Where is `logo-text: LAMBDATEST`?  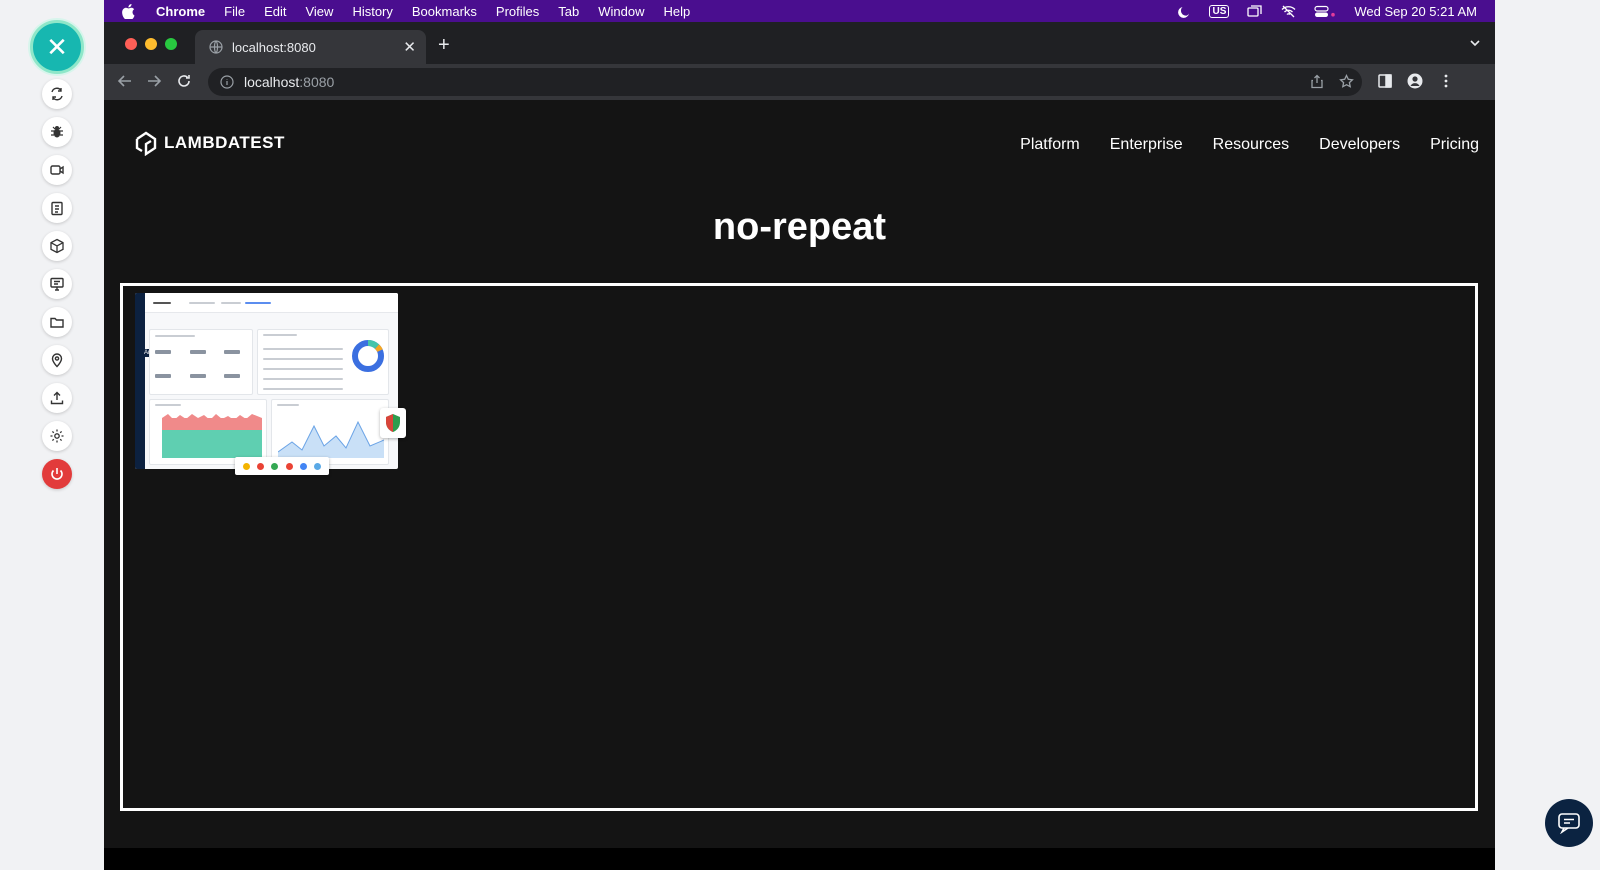 logo-text: LAMBDATEST is located at coordinates (224, 142).